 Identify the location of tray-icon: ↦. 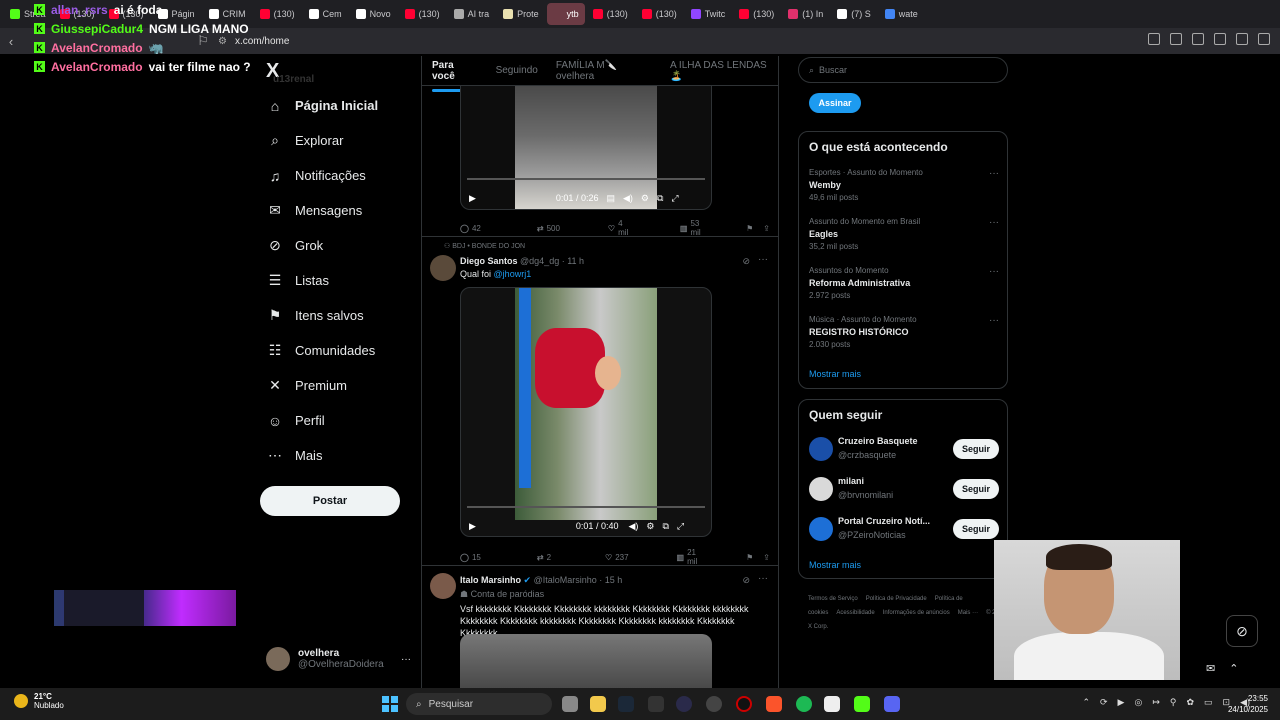
(1156, 702).